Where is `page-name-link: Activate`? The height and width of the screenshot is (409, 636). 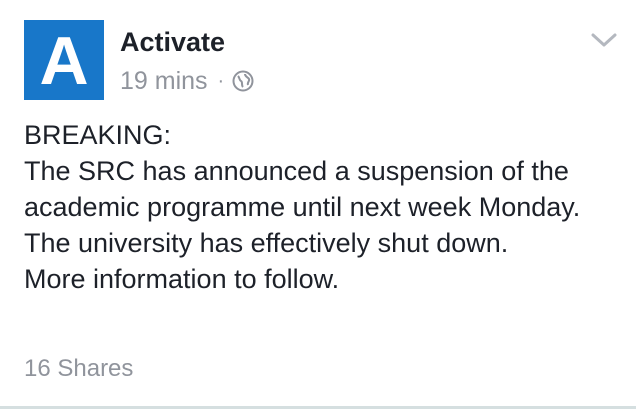 page-name-link: Activate is located at coordinates (172, 42).